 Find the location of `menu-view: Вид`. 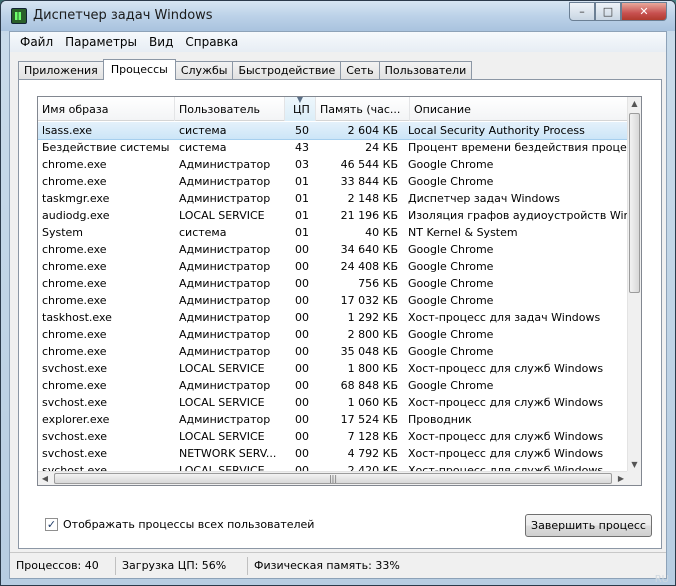

menu-view: Вид is located at coordinates (161, 42).